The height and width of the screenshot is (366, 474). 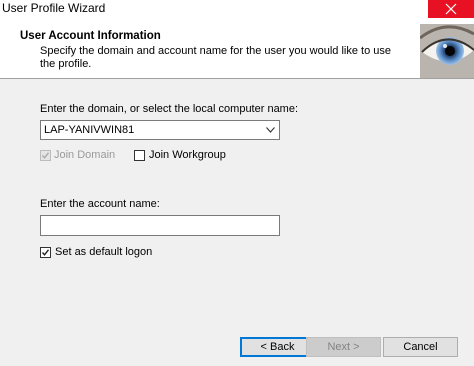 What do you see at coordinates (420, 347) in the screenshot?
I see `cancel-button: Cancel` at bounding box center [420, 347].